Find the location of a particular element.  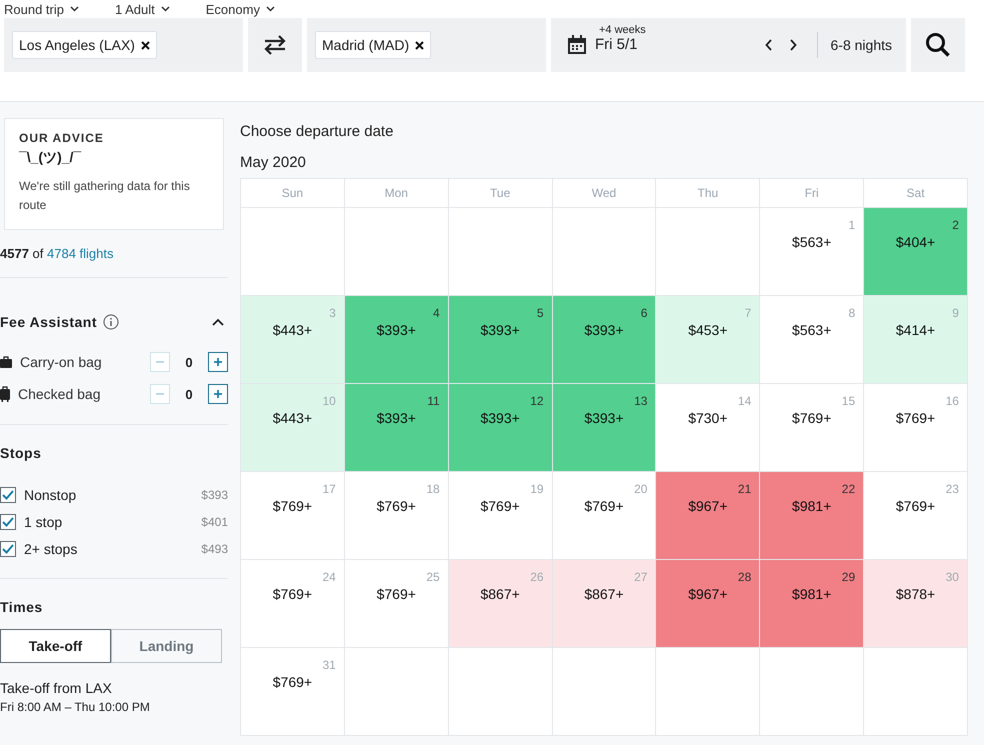

calendar-day-cell: 17 $769+ is located at coordinates (293, 516).